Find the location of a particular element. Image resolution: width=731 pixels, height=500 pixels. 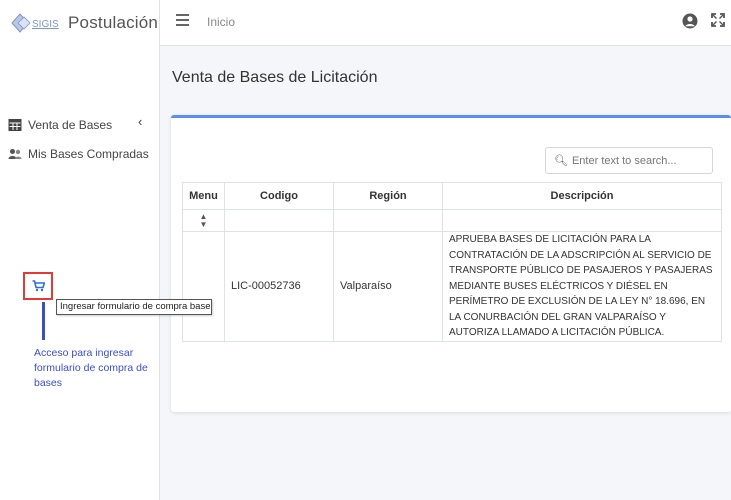

filter-row: ▲ ▼ is located at coordinates (452, 220).